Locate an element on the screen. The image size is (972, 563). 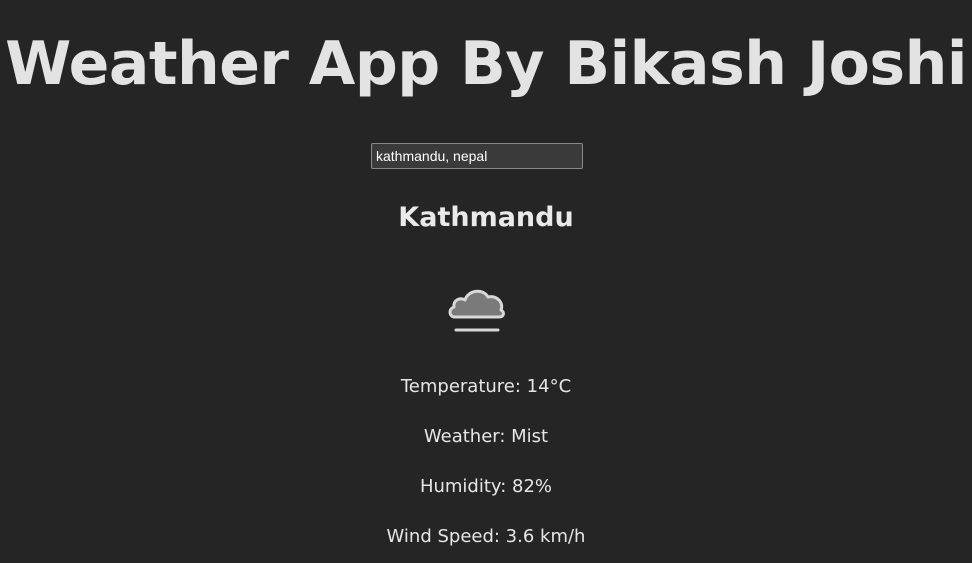
city-search-input is located at coordinates (477, 156).